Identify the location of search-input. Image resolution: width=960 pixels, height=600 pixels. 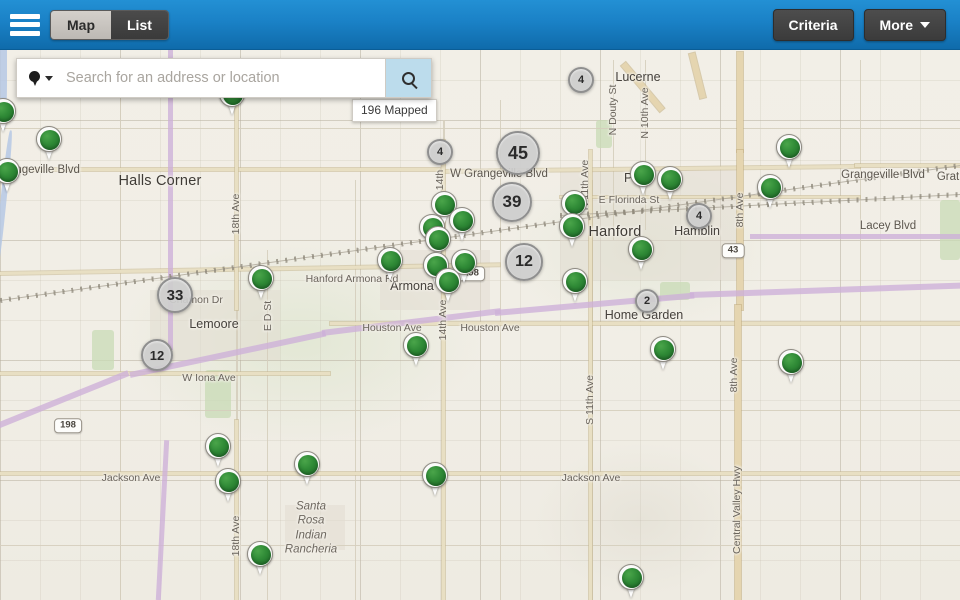
(223, 78).